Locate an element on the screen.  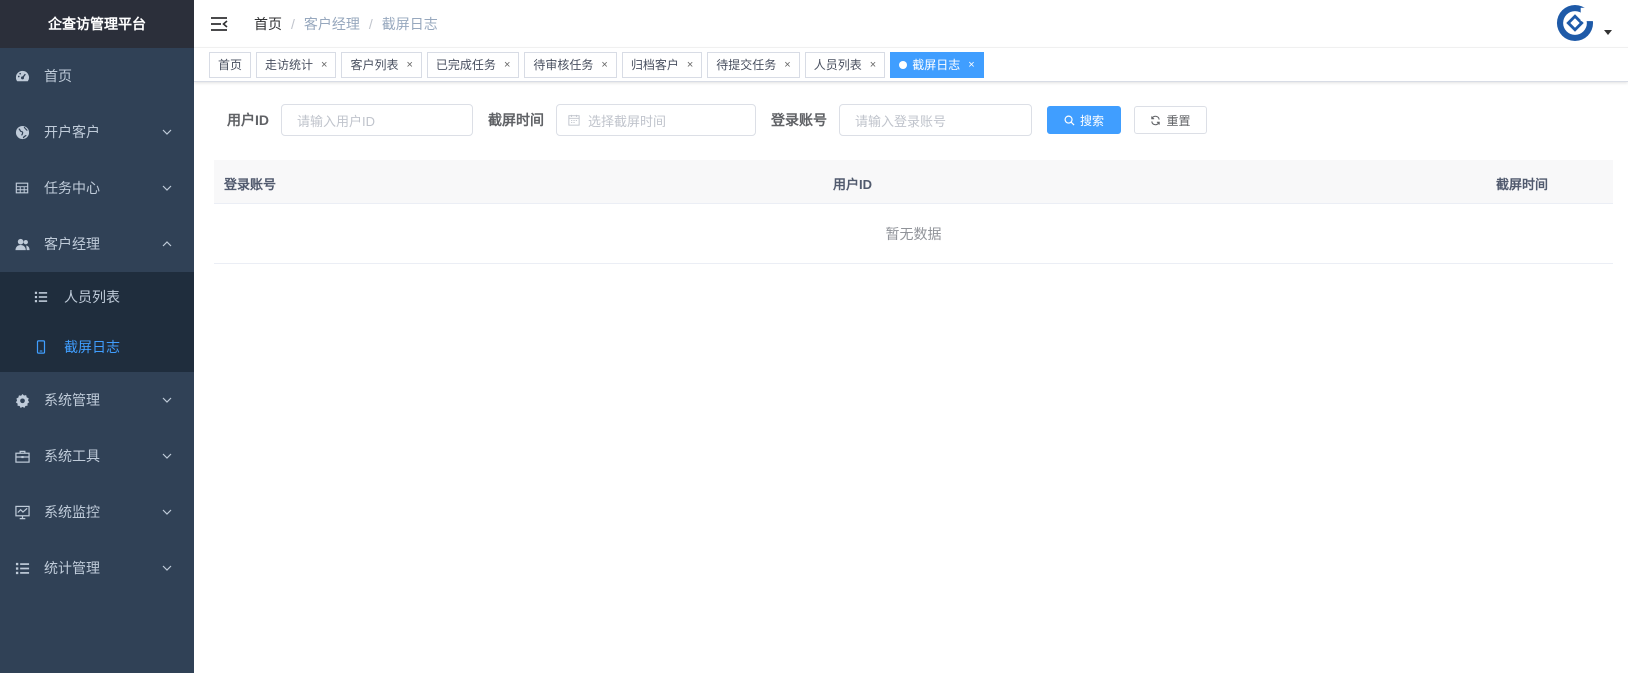
tag-label: 首页 is located at coordinates (230, 65).